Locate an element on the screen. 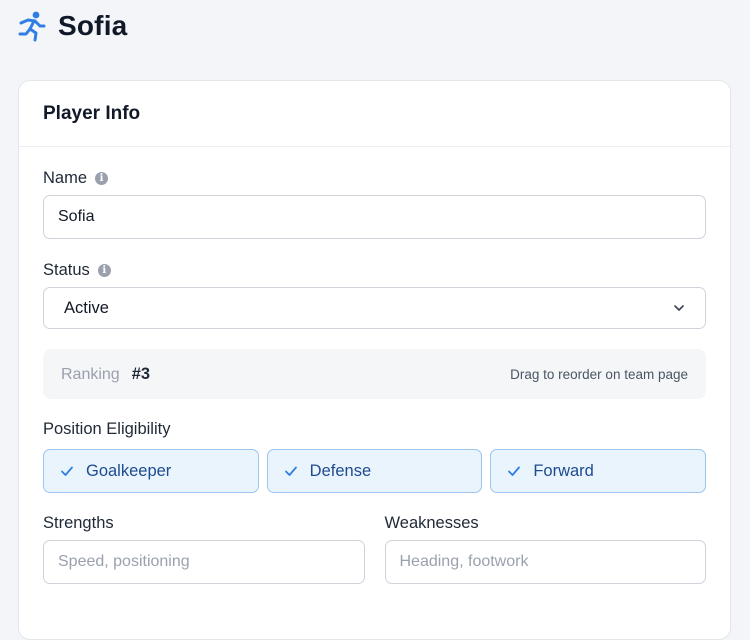  position-options: Goalkeeper Defense Forward is located at coordinates (375, 471).